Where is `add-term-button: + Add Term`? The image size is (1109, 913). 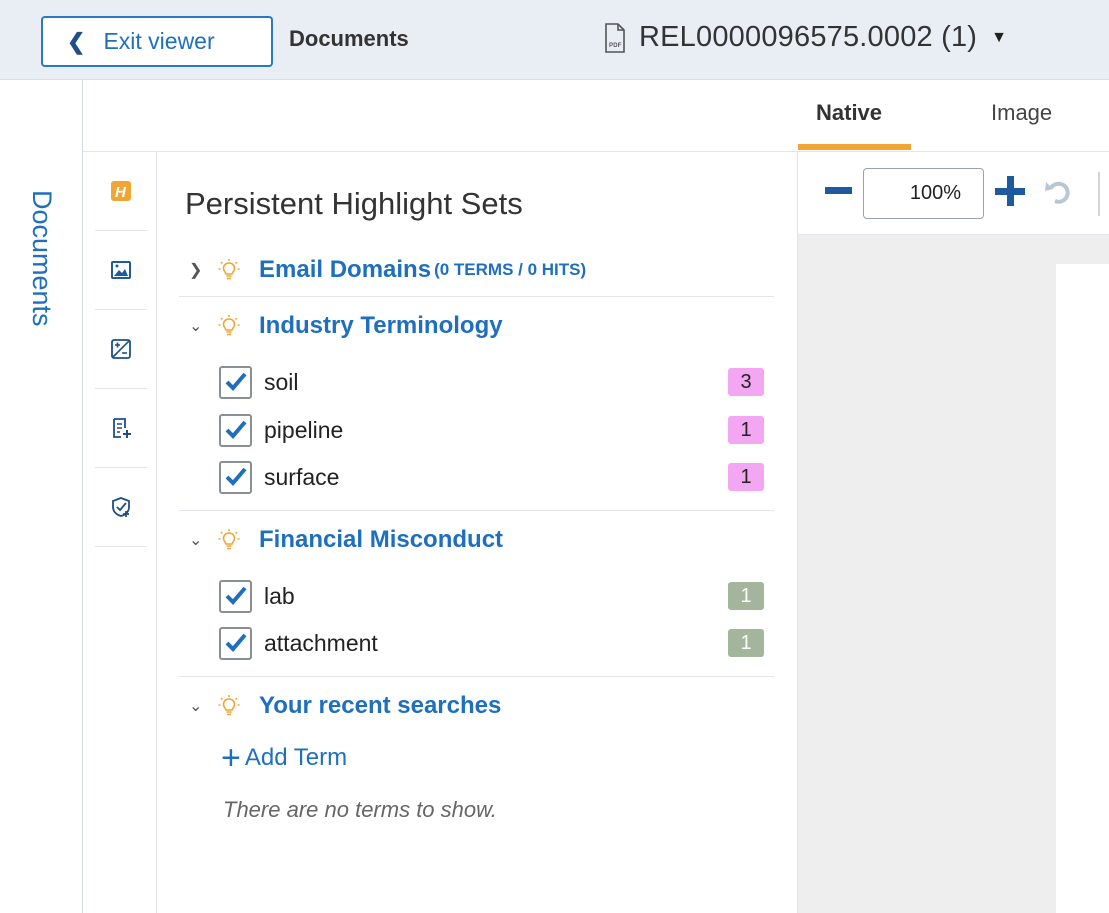 add-term-button: + Add Term is located at coordinates (284, 758).